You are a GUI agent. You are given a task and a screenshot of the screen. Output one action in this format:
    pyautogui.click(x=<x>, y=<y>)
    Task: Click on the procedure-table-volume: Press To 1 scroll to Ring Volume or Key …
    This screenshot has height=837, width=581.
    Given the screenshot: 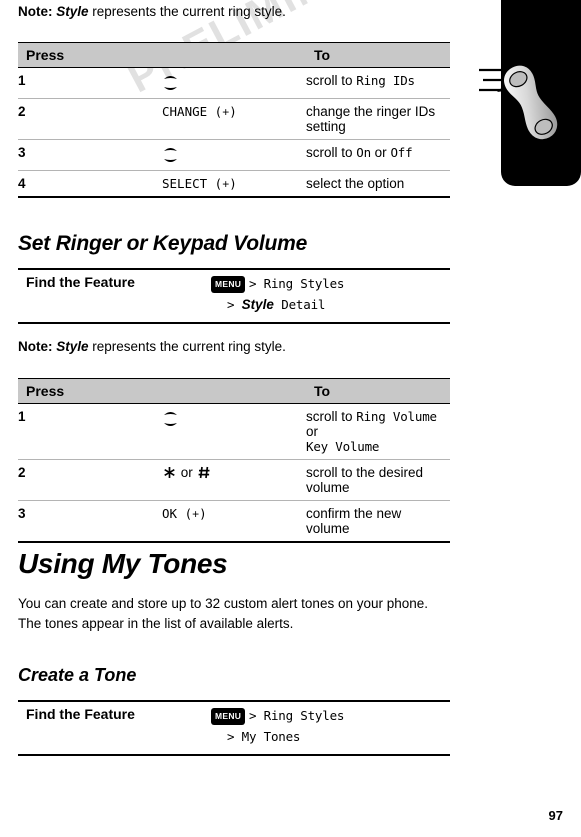 What is the action you would take?
    pyautogui.click(x=234, y=460)
    